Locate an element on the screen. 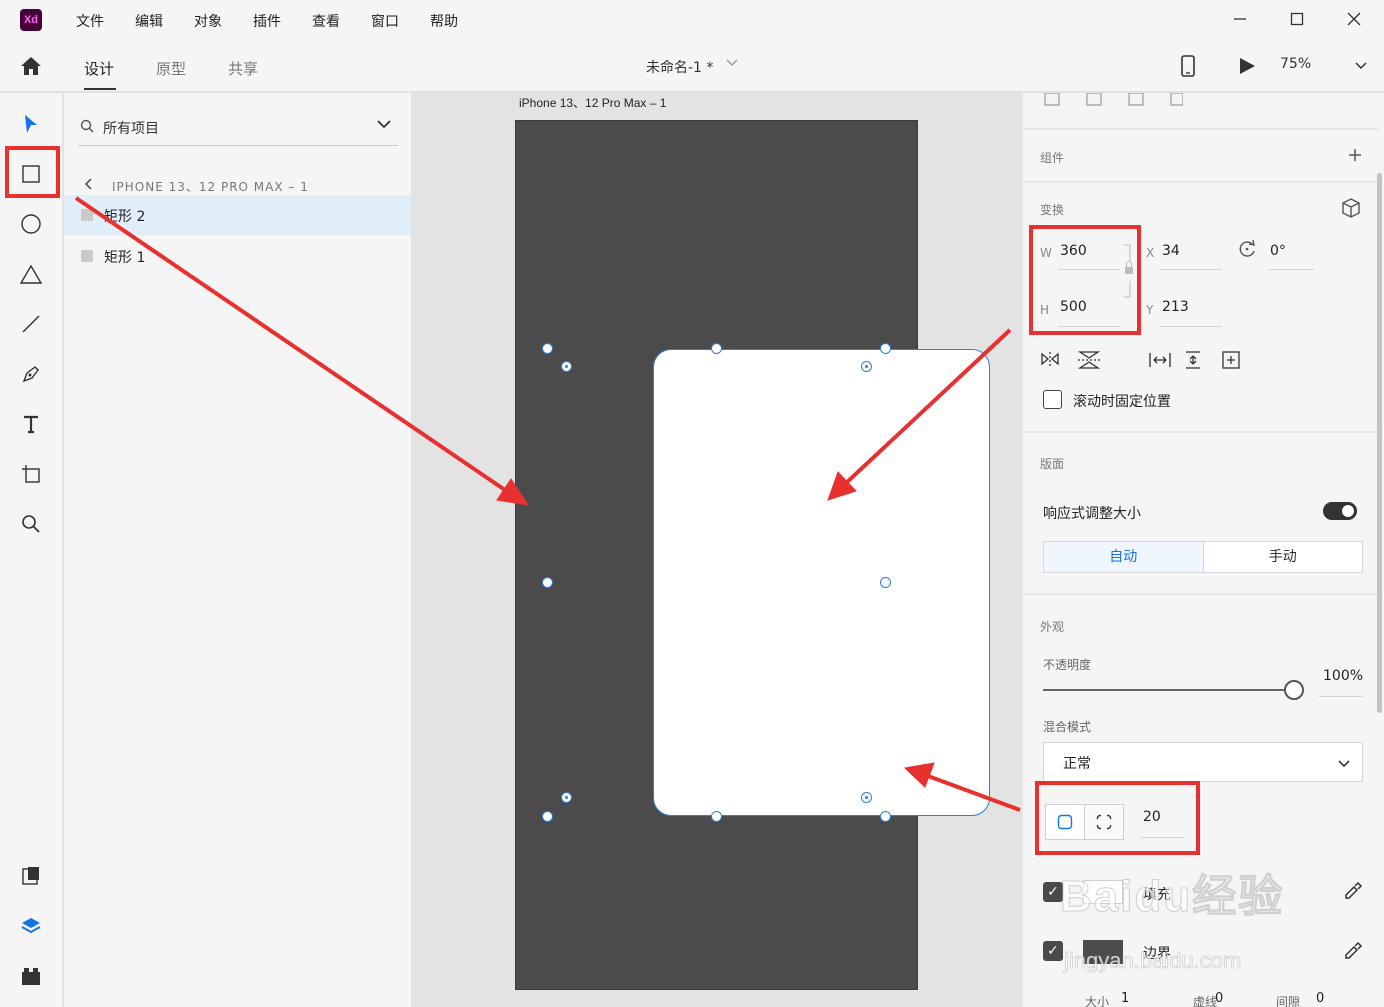 The width and height of the screenshot is (1384, 1007). zoom-chevron-icon is located at coordinates (1361, 66).